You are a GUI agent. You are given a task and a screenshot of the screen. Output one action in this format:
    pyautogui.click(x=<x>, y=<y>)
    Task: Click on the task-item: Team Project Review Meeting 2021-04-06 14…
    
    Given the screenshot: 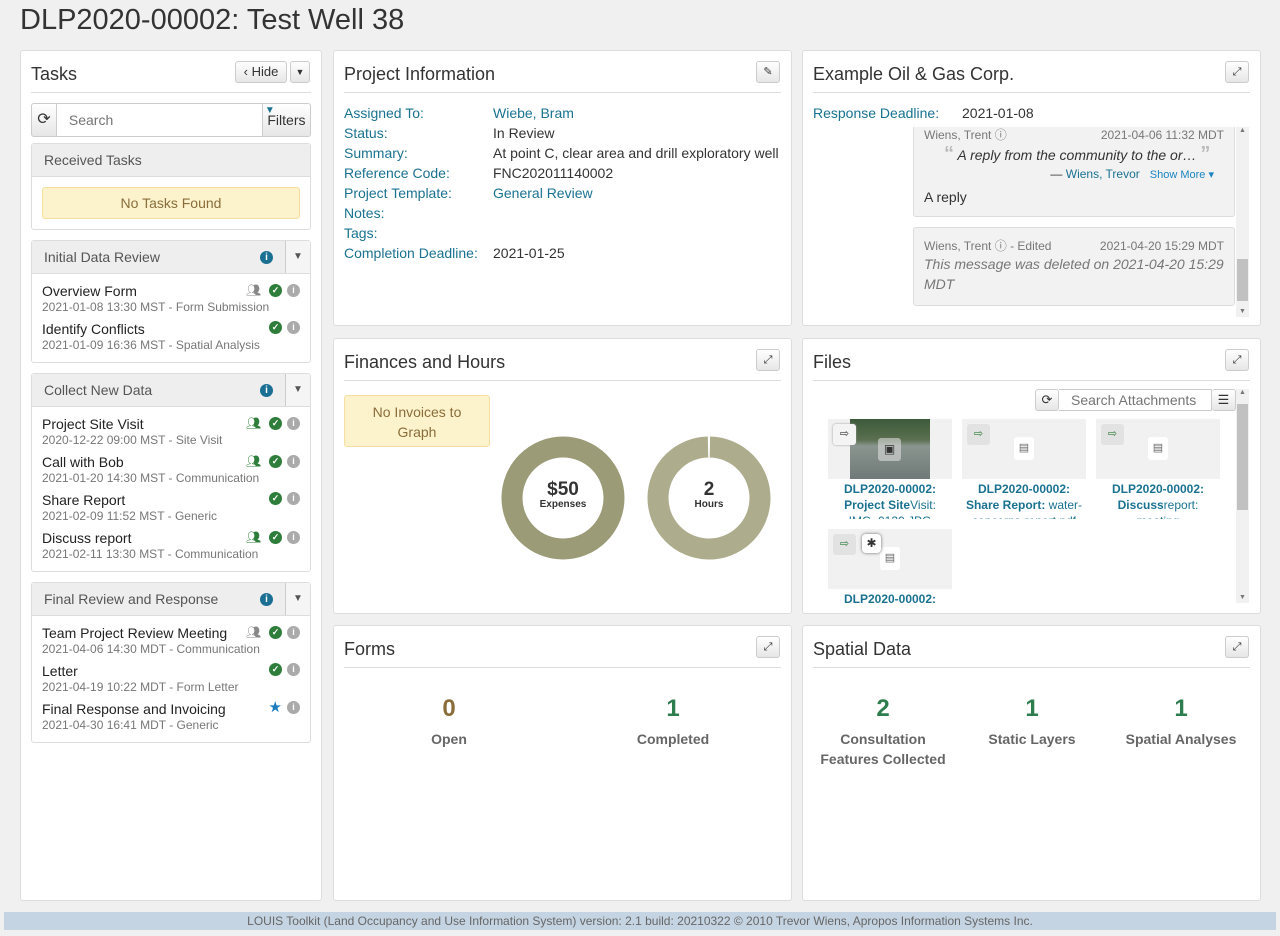 What is the action you would take?
    pyautogui.click(x=171, y=640)
    